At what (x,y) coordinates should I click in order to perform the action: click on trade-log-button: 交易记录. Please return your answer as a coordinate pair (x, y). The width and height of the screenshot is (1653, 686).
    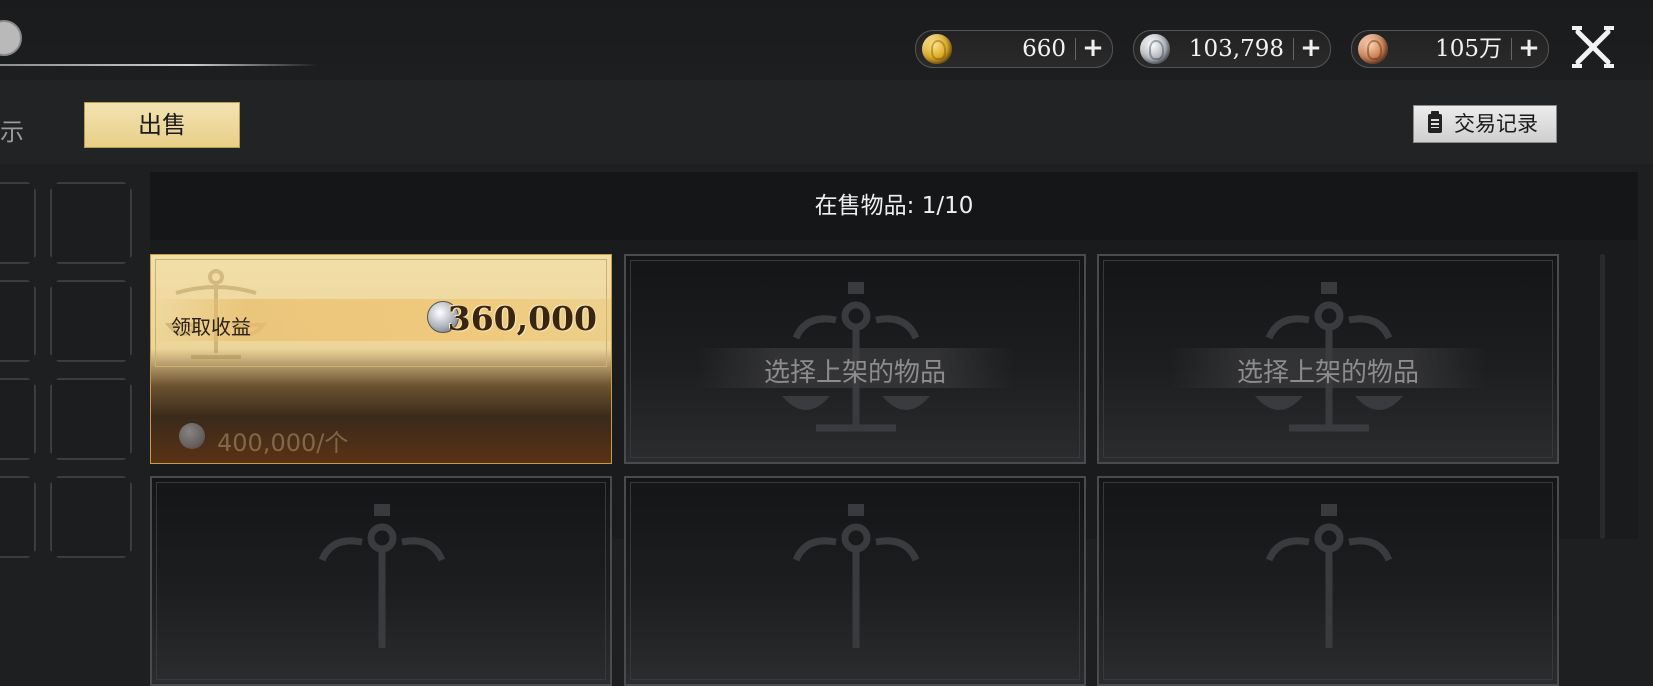
    Looking at the image, I should click on (1485, 124).